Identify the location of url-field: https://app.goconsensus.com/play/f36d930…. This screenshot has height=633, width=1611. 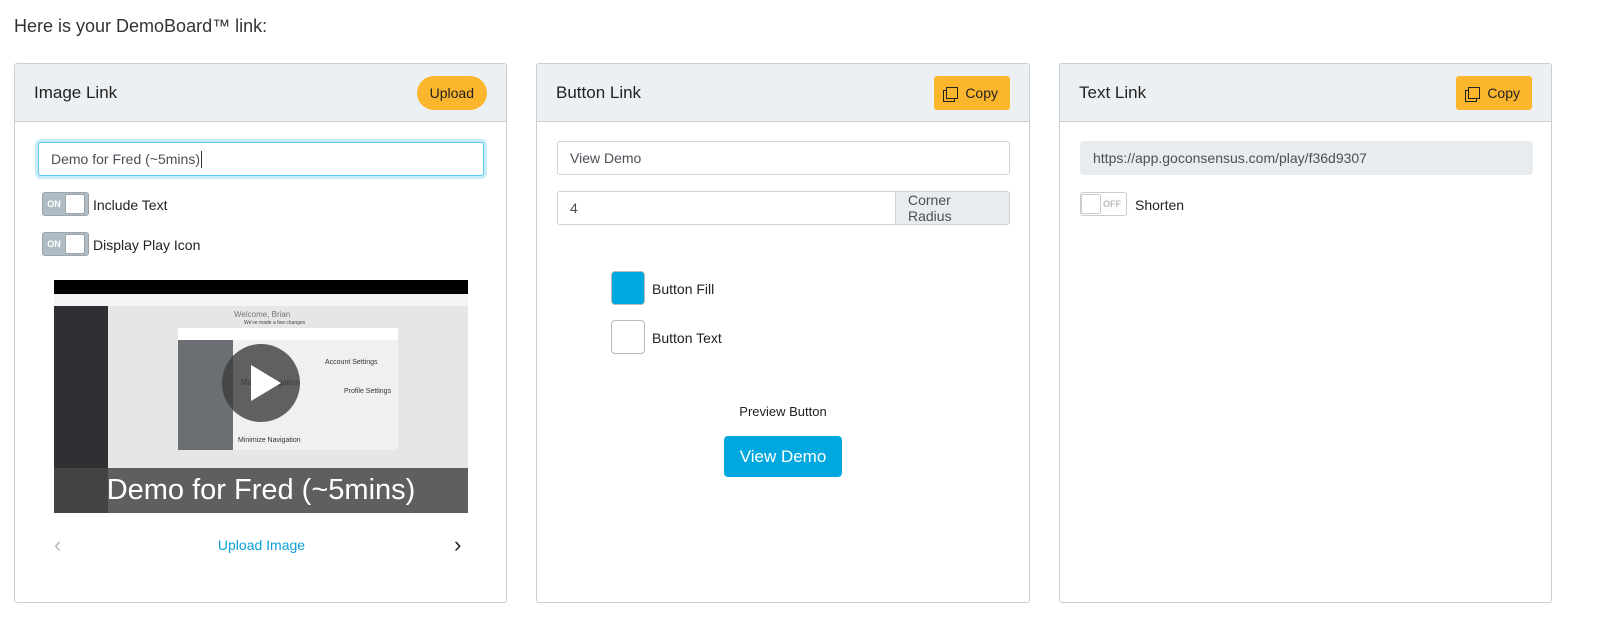
(1306, 158).